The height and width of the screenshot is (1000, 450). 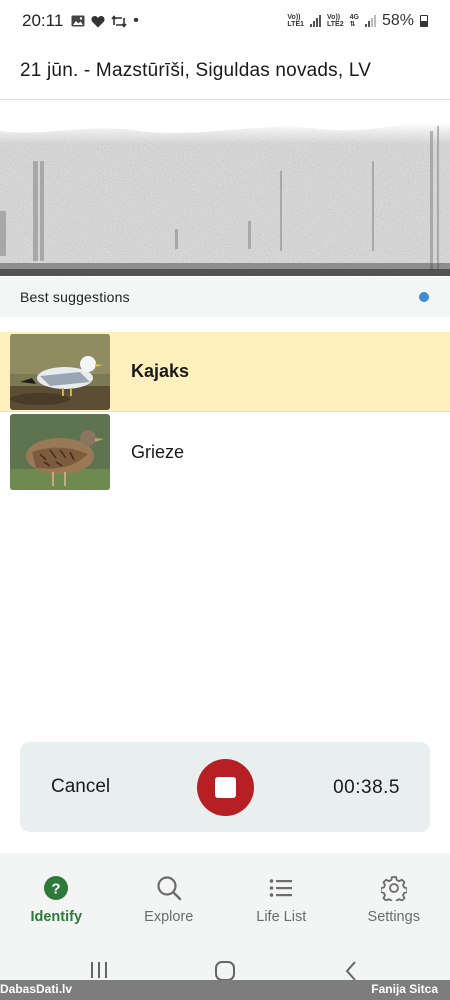 I want to click on gear-icon, so click(x=393, y=888).